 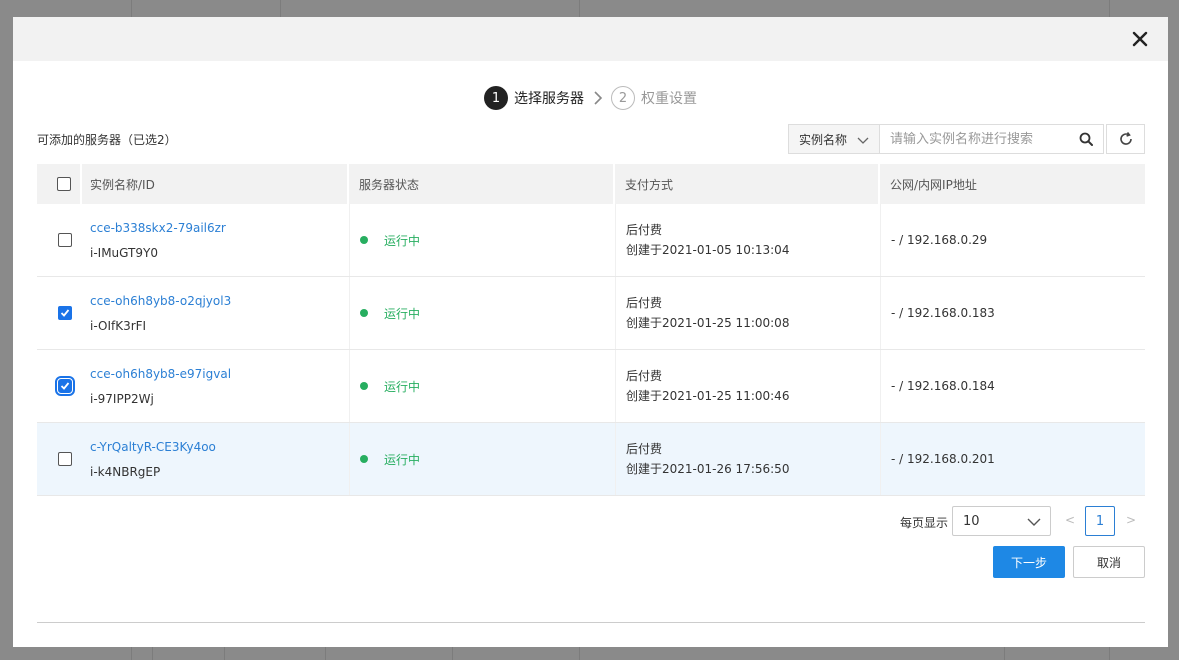 I want to click on col-header-name: 实例名称/ID, so click(x=215, y=184).